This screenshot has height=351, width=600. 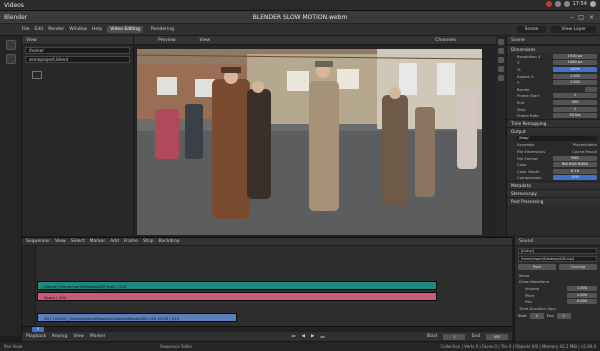 What do you see at coordinates (148, 241) in the screenshot?
I see `seq-menu-strip: Strip` at bounding box center [148, 241].